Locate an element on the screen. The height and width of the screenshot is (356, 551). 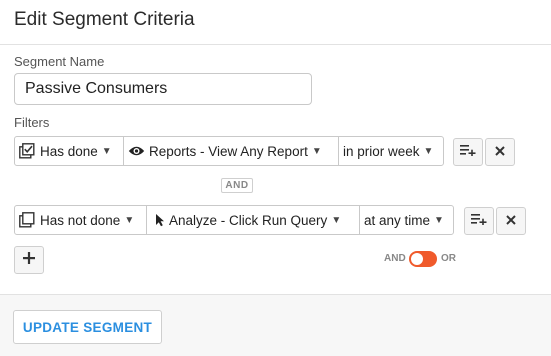
plus-icon is located at coordinates (29, 260).